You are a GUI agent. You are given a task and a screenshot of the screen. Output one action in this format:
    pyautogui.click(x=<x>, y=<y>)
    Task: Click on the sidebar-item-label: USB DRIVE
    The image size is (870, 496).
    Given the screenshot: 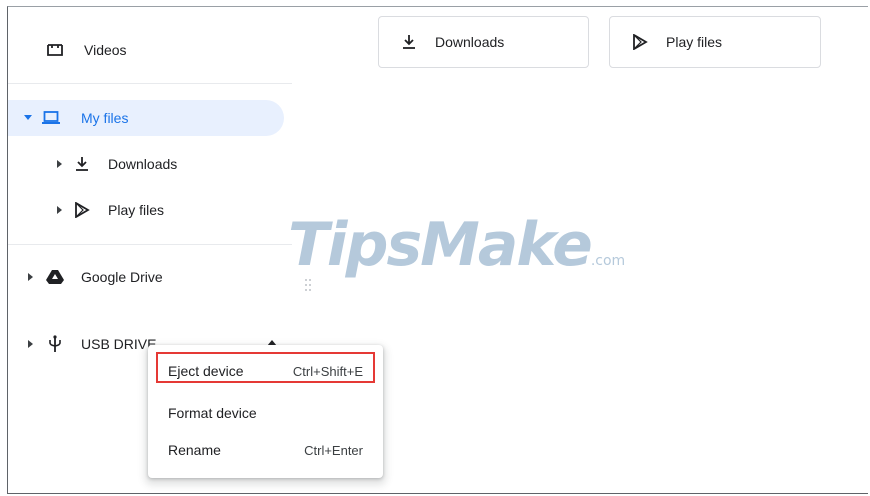 What is the action you would take?
    pyautogui.click(x=119, y=344)
    